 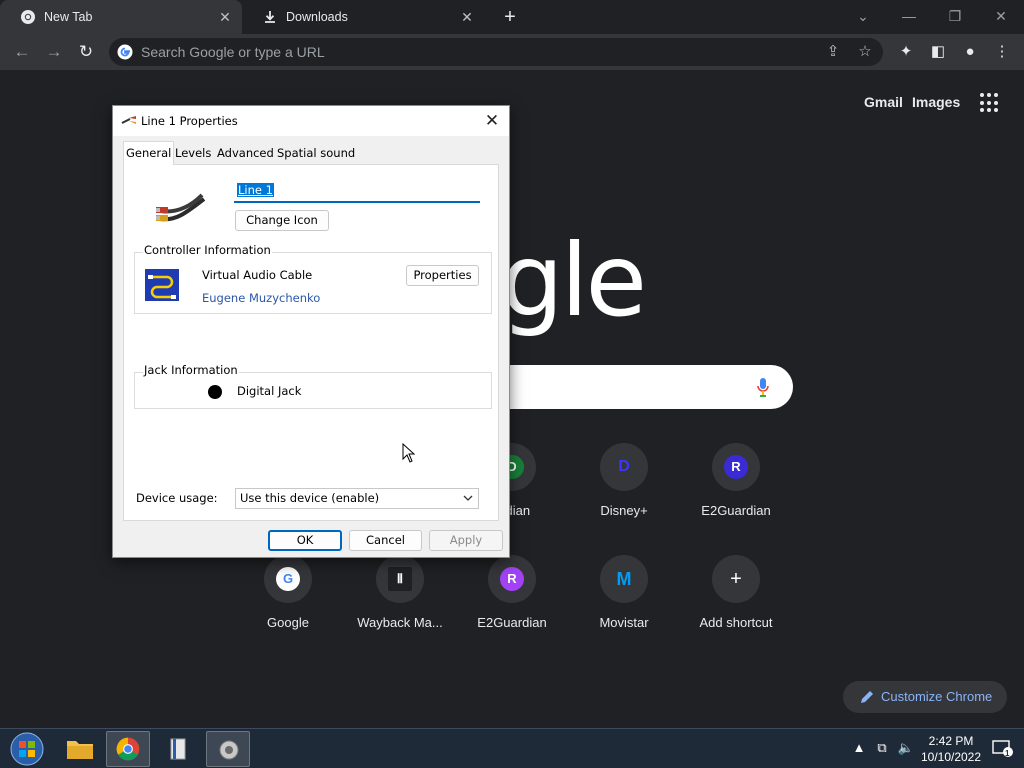 What do you see at coordinates (468, 498) in the screenshot?
I see `chevron-down-icon` at bounding box center [468, 498].